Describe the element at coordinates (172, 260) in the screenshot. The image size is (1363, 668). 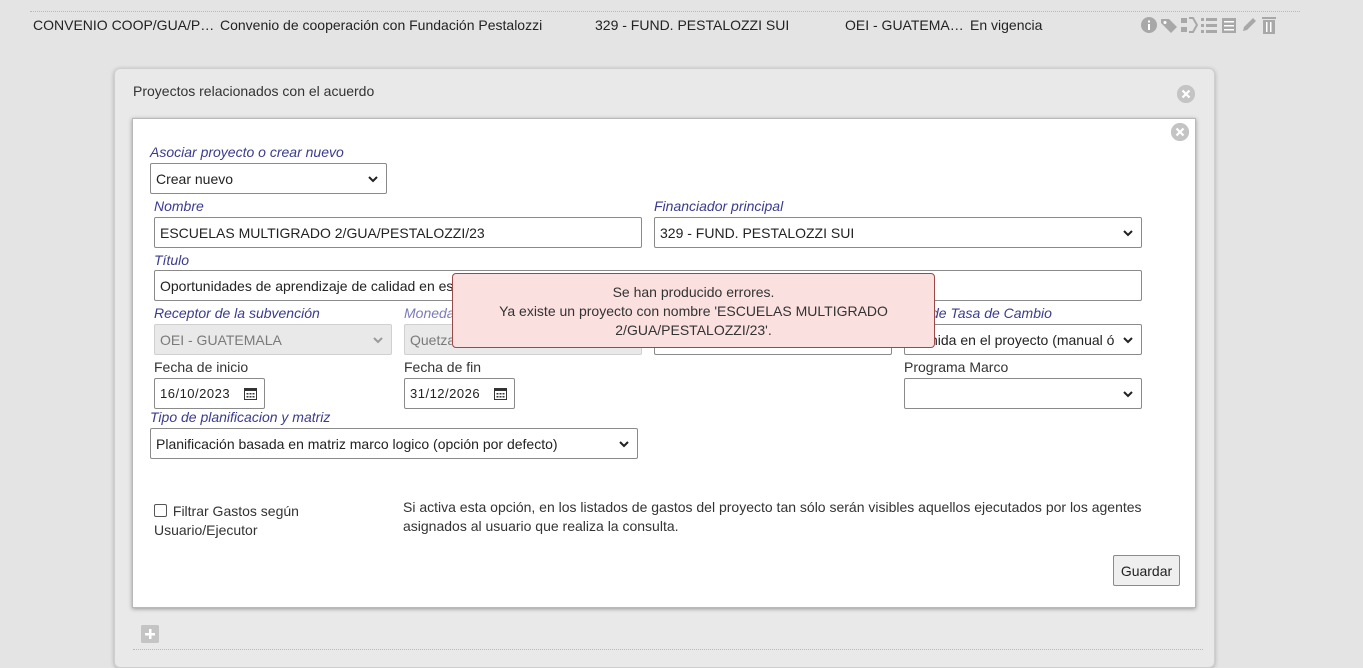
I see `titulo-label: Título` at that location.